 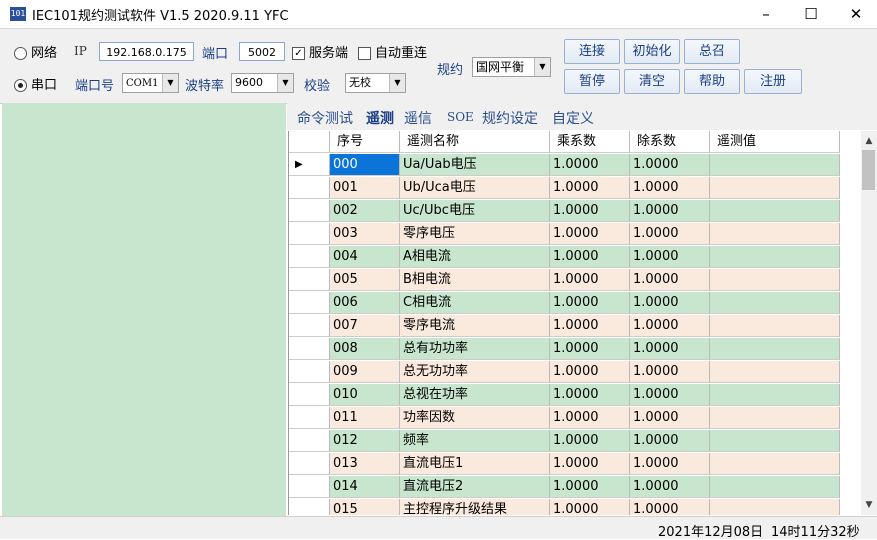 What do you see at coordinates (712, 81) in the screenshot?
I see `help-button: 帮助` at bounding box center [712, 81].